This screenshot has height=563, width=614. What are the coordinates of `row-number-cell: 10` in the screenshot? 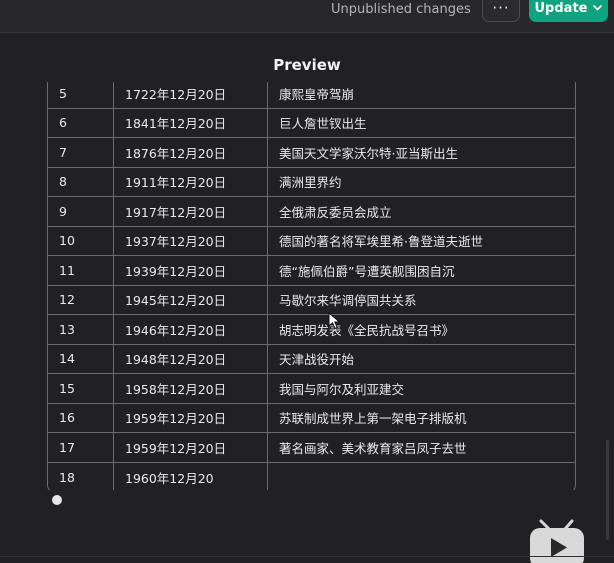 It's located at (81, 240).